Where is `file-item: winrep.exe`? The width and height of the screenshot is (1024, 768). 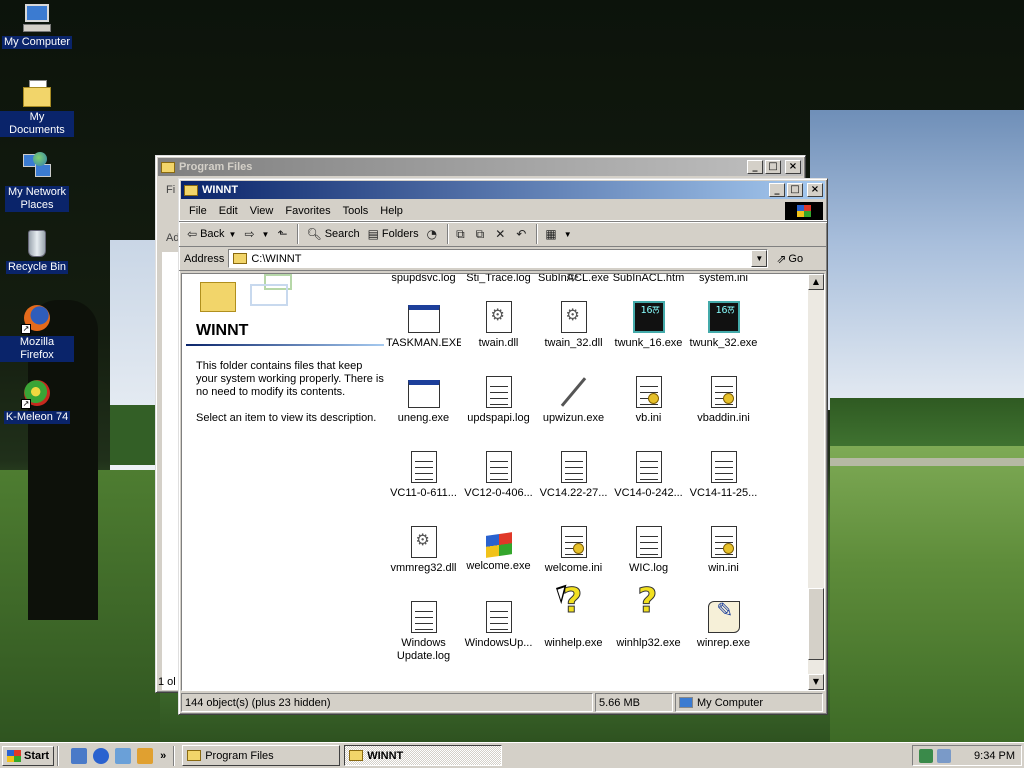
file-item: winrep.exe is located at coordinates (723, 625).